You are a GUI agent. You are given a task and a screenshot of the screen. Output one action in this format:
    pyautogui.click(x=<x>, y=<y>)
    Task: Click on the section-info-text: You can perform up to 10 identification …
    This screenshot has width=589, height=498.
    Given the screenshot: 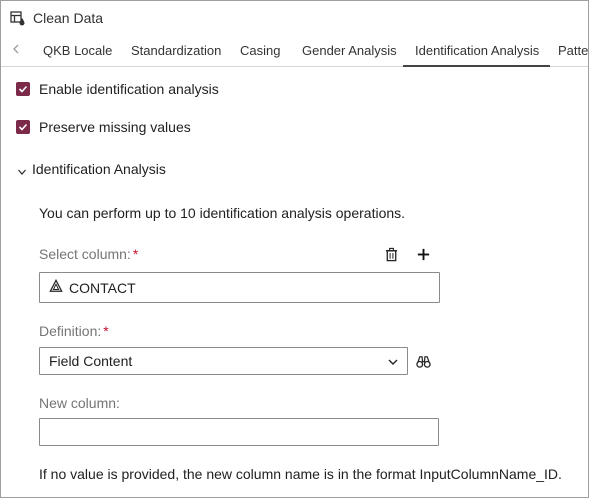 What is the action you would take?
    pyautogui.click(x=222, y=213)
    